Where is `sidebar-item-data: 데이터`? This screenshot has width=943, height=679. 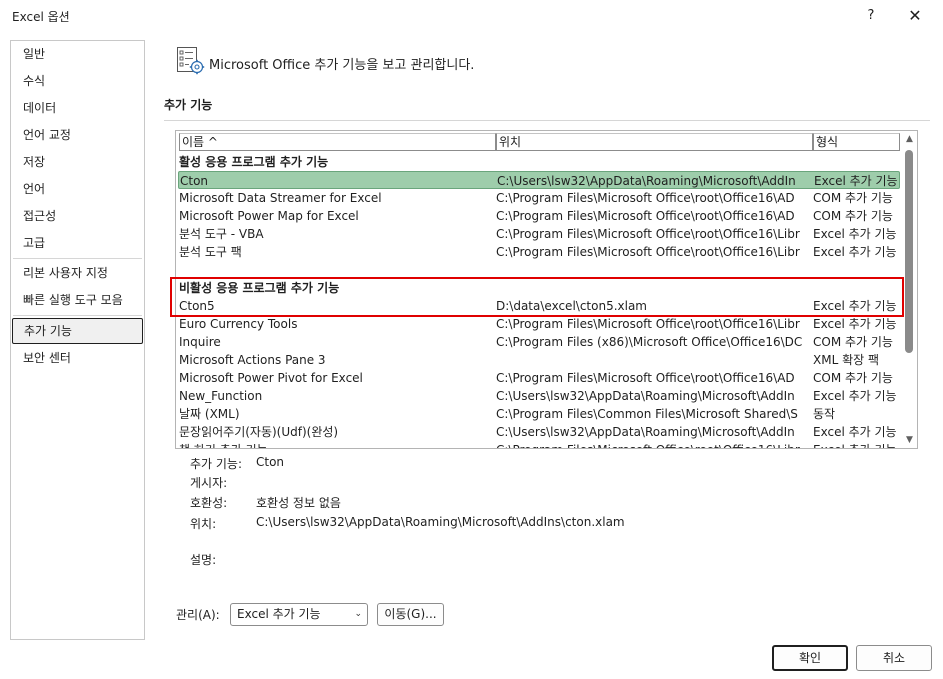
sidebar-item-data: 데이터 is located at coordinates (77, 108).